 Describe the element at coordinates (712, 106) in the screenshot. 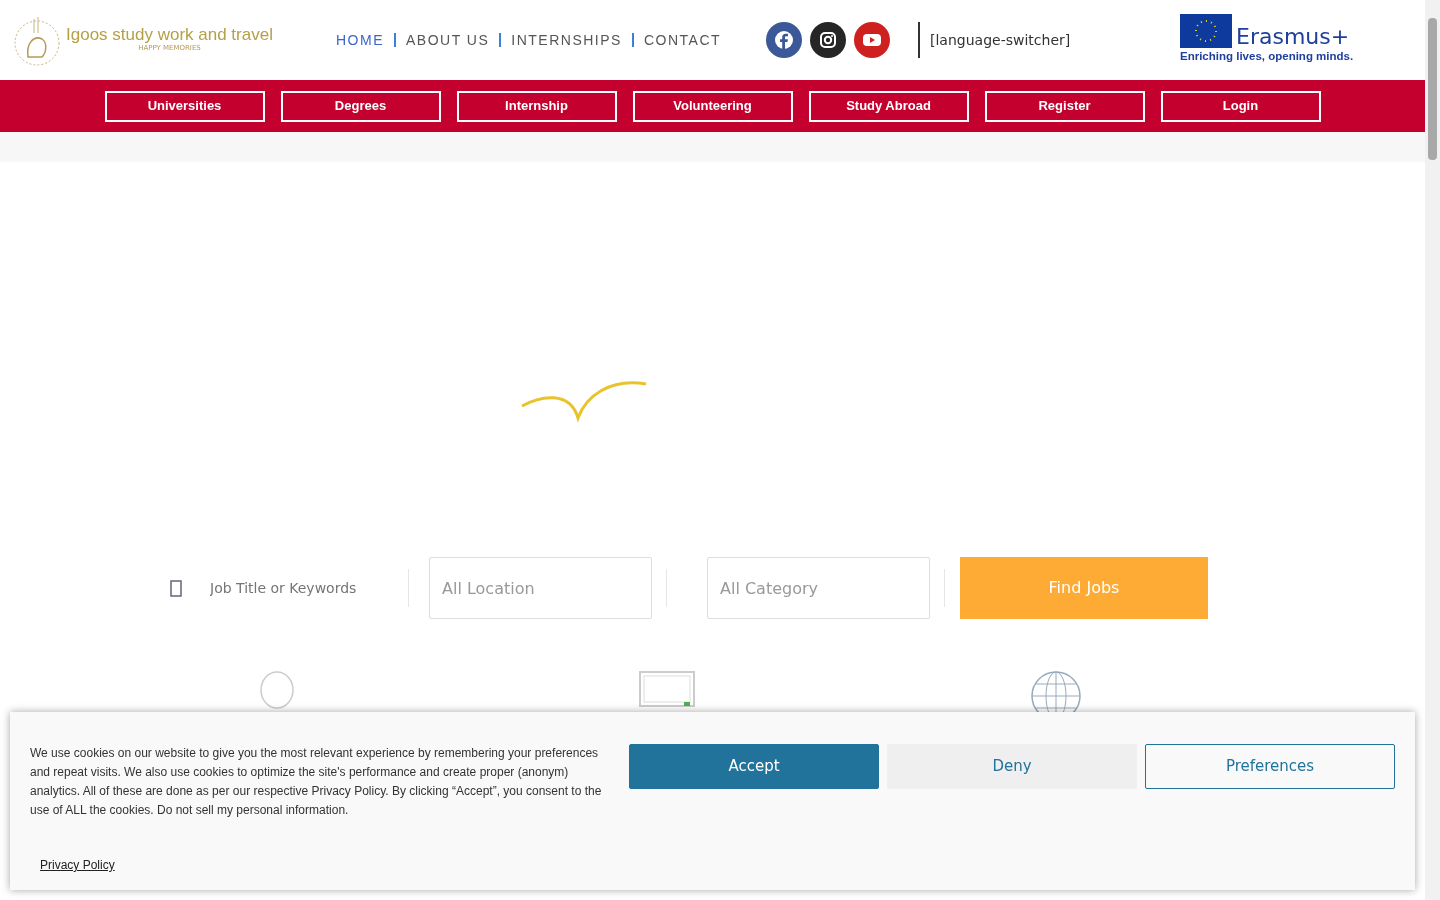

I see `menu-button: Volunteering` at that location.